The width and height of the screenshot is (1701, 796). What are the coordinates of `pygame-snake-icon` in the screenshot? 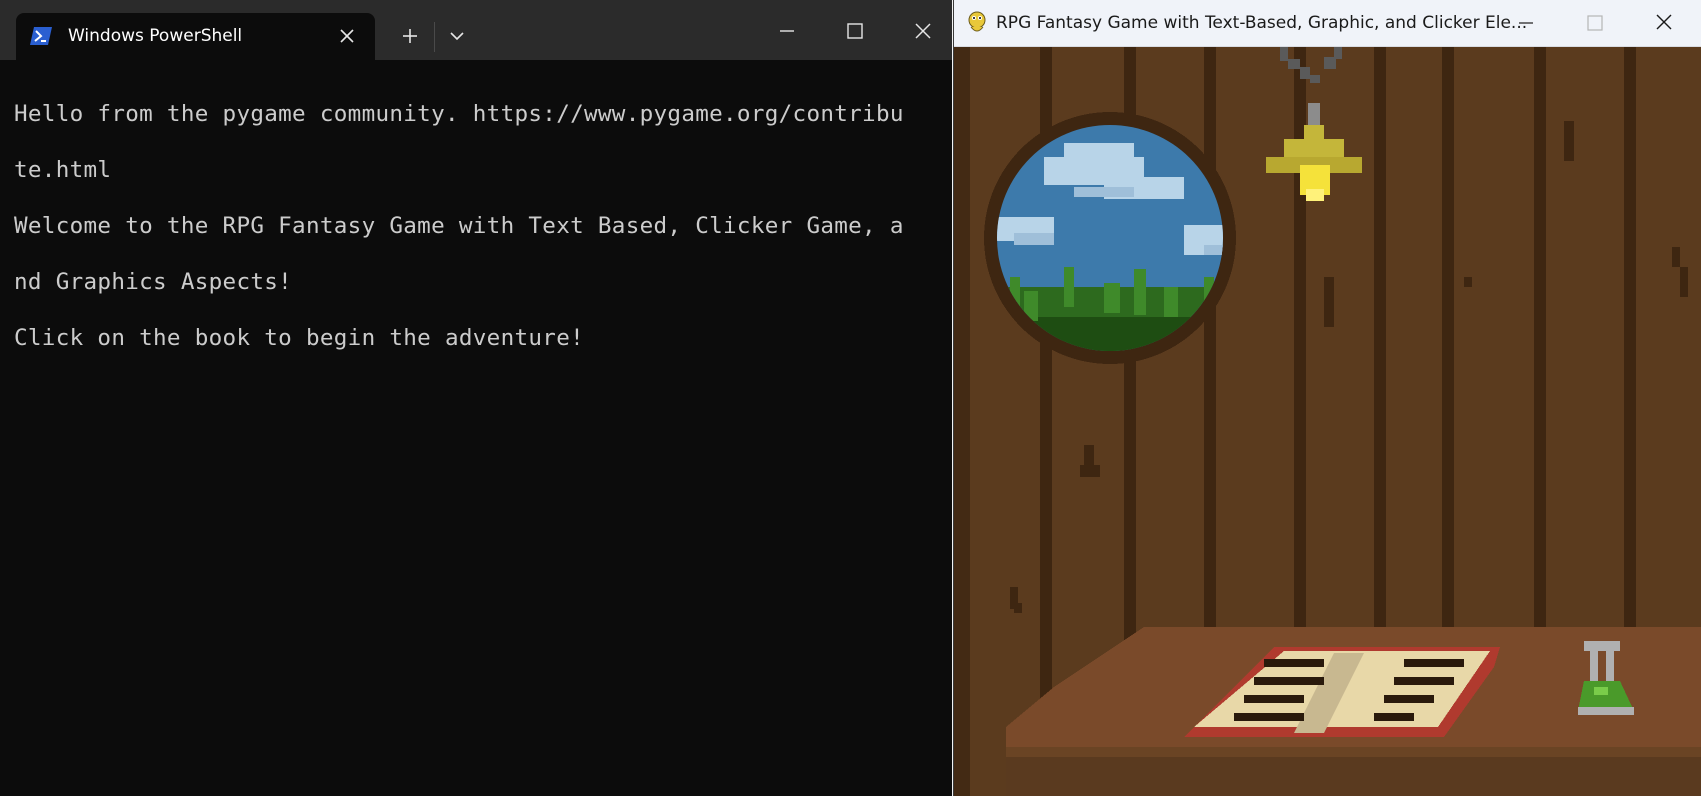 It's located at (977, 23).